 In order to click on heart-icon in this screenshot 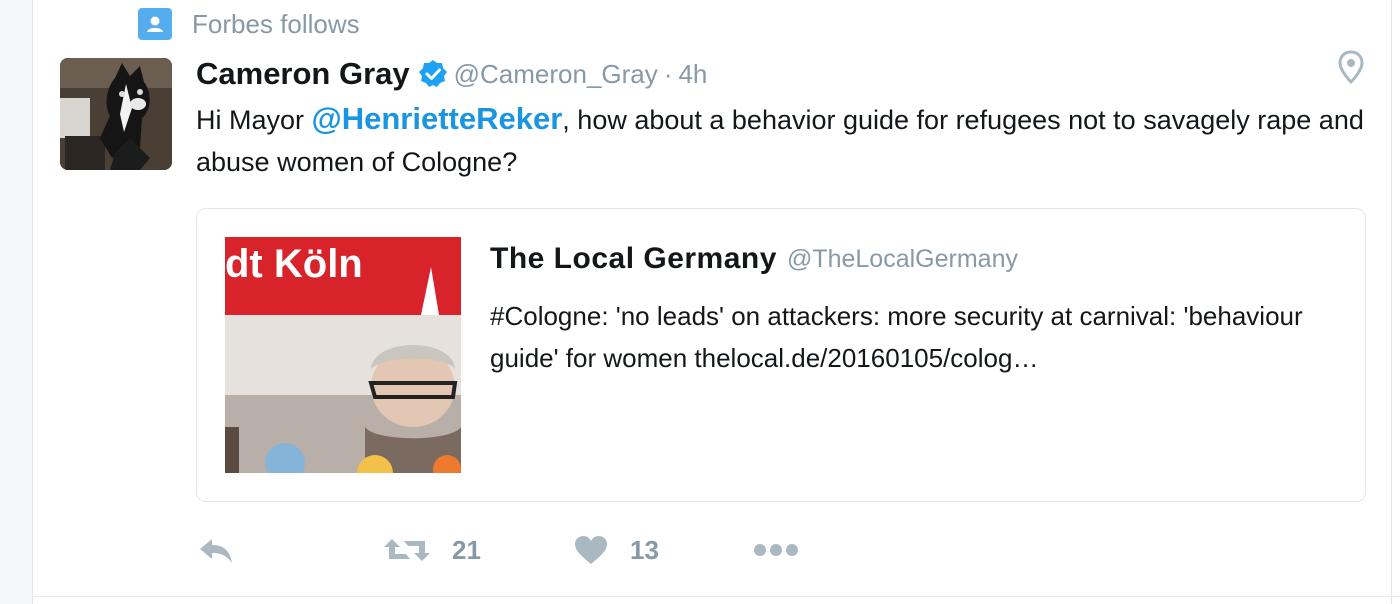, I will do `click(591, 550)`.